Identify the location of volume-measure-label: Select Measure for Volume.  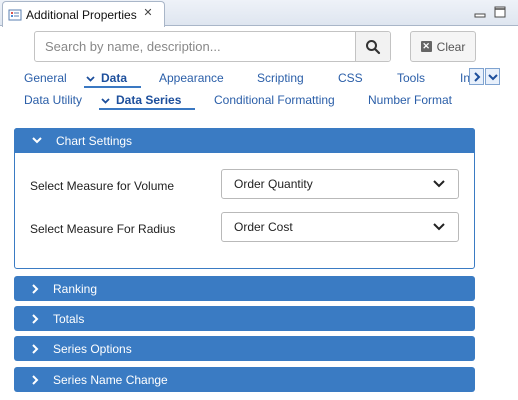
(102, 186).